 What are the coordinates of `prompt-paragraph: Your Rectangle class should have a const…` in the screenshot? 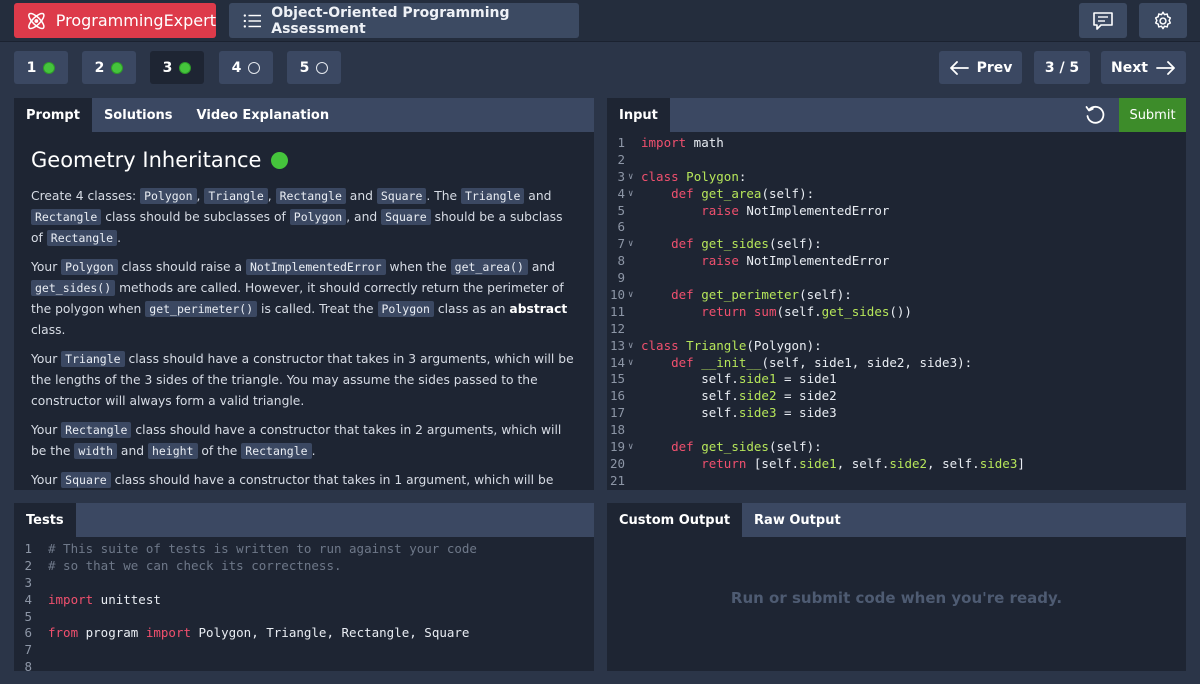 It's located at (296, 440).